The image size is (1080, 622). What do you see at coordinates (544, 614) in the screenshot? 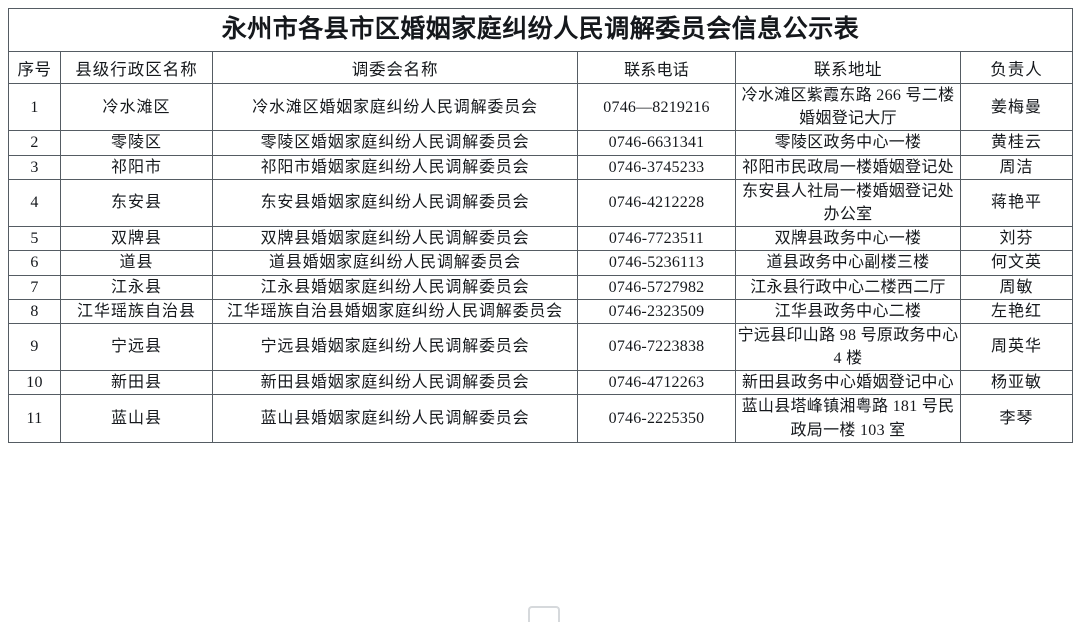
I see `page-bottom-artifact` at bounding box center [544, 614].